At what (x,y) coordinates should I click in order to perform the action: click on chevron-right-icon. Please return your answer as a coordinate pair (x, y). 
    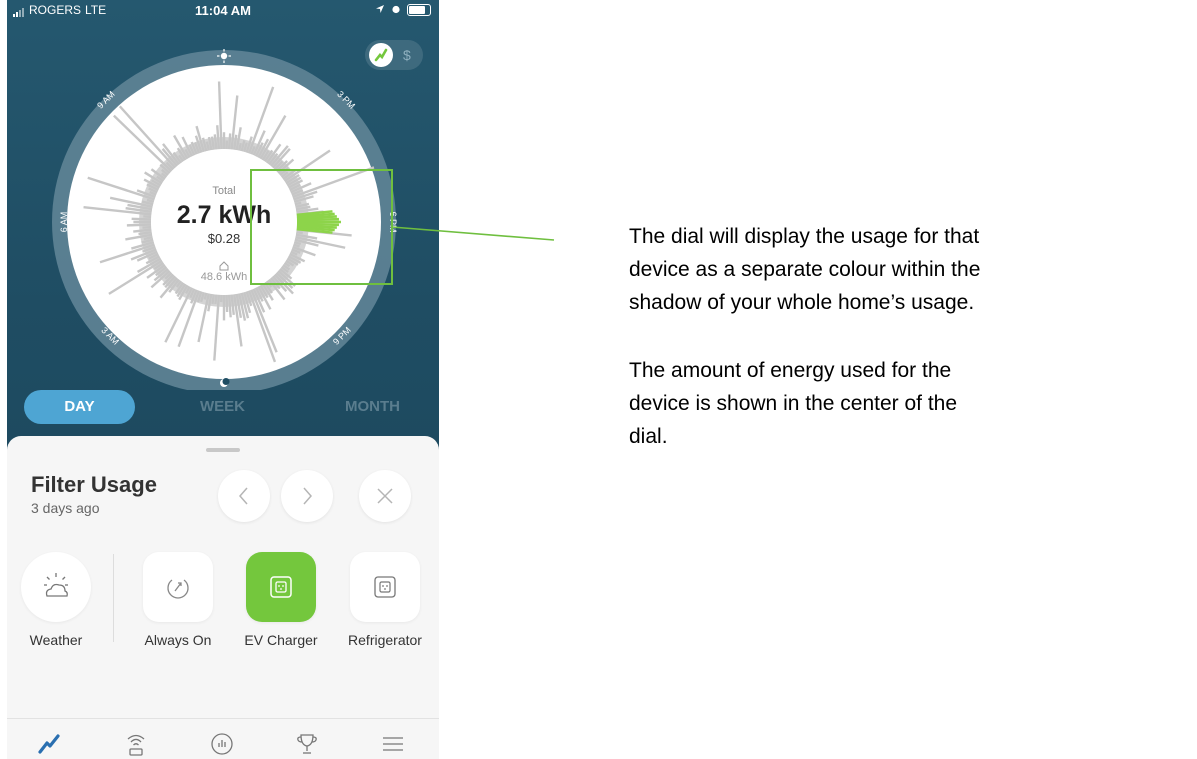
    Looking at the image, I should click on (307, 496).